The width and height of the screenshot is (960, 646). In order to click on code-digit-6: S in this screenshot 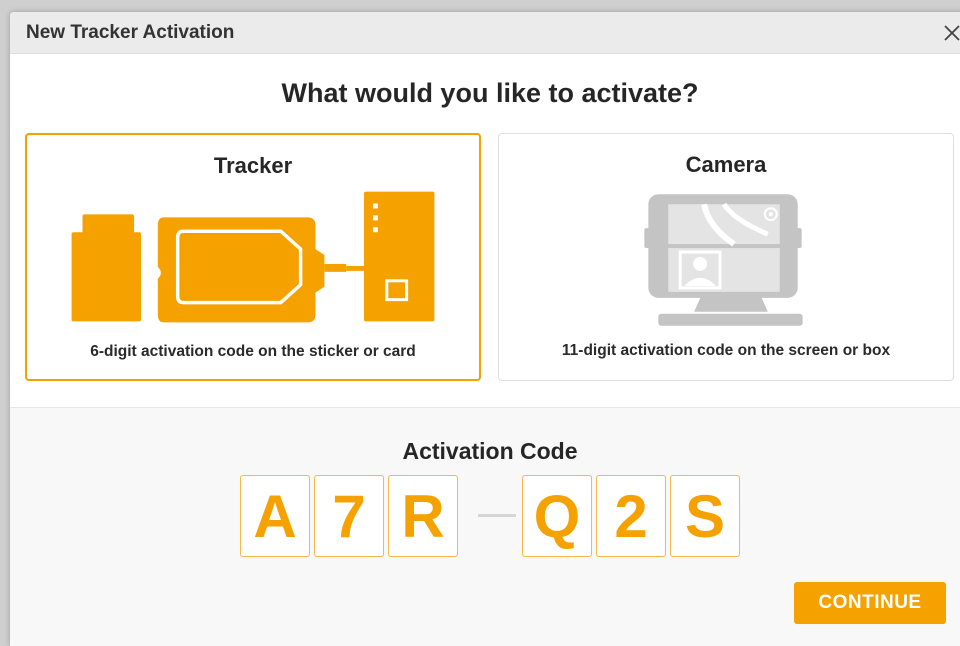, I will do `click(705, 516)`.